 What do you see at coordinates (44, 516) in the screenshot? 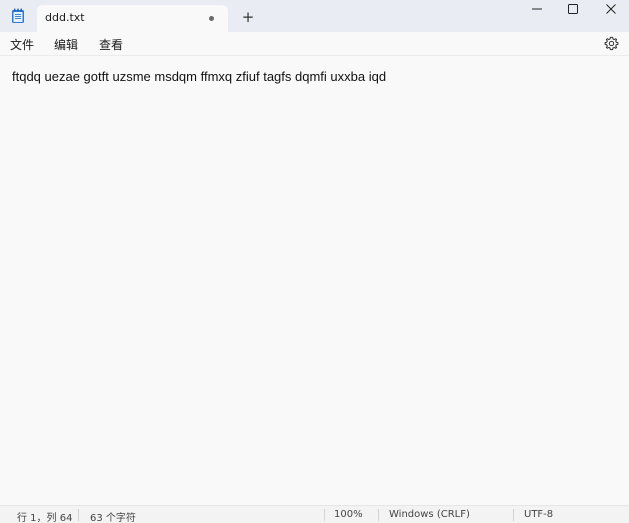
I see `cursor-position: 行 1，列 64` at bounding box center [44, 516].